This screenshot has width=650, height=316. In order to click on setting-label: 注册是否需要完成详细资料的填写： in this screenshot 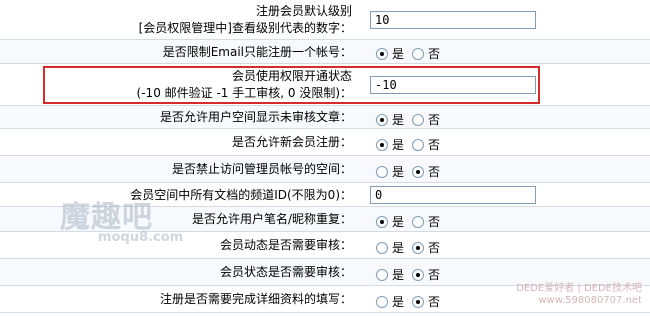, I will do `click(178, 299)`.